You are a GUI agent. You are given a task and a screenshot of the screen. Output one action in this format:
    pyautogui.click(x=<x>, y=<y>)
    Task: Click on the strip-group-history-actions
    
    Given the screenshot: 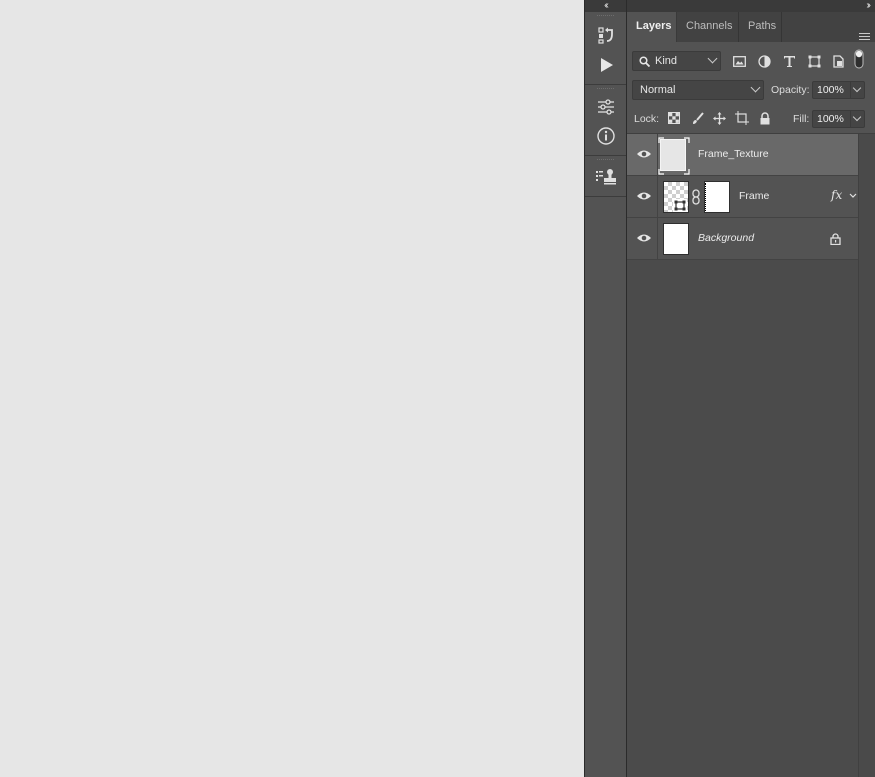 What is the action you would take?
    pyautogui.click(x=605, y=48)
    